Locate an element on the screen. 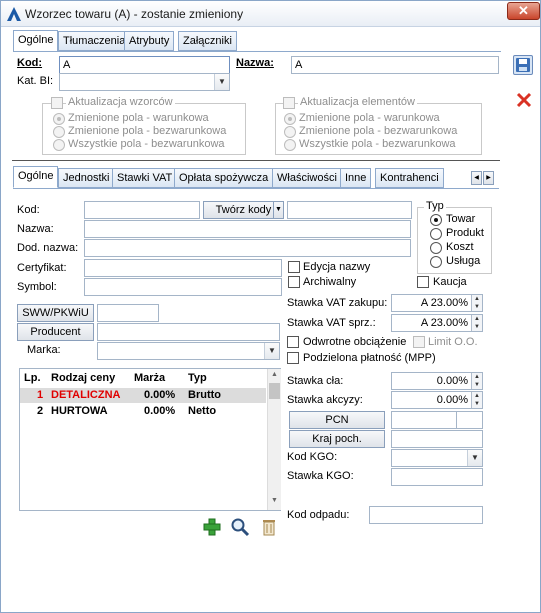  add-button is located at coordinates (212, 527).